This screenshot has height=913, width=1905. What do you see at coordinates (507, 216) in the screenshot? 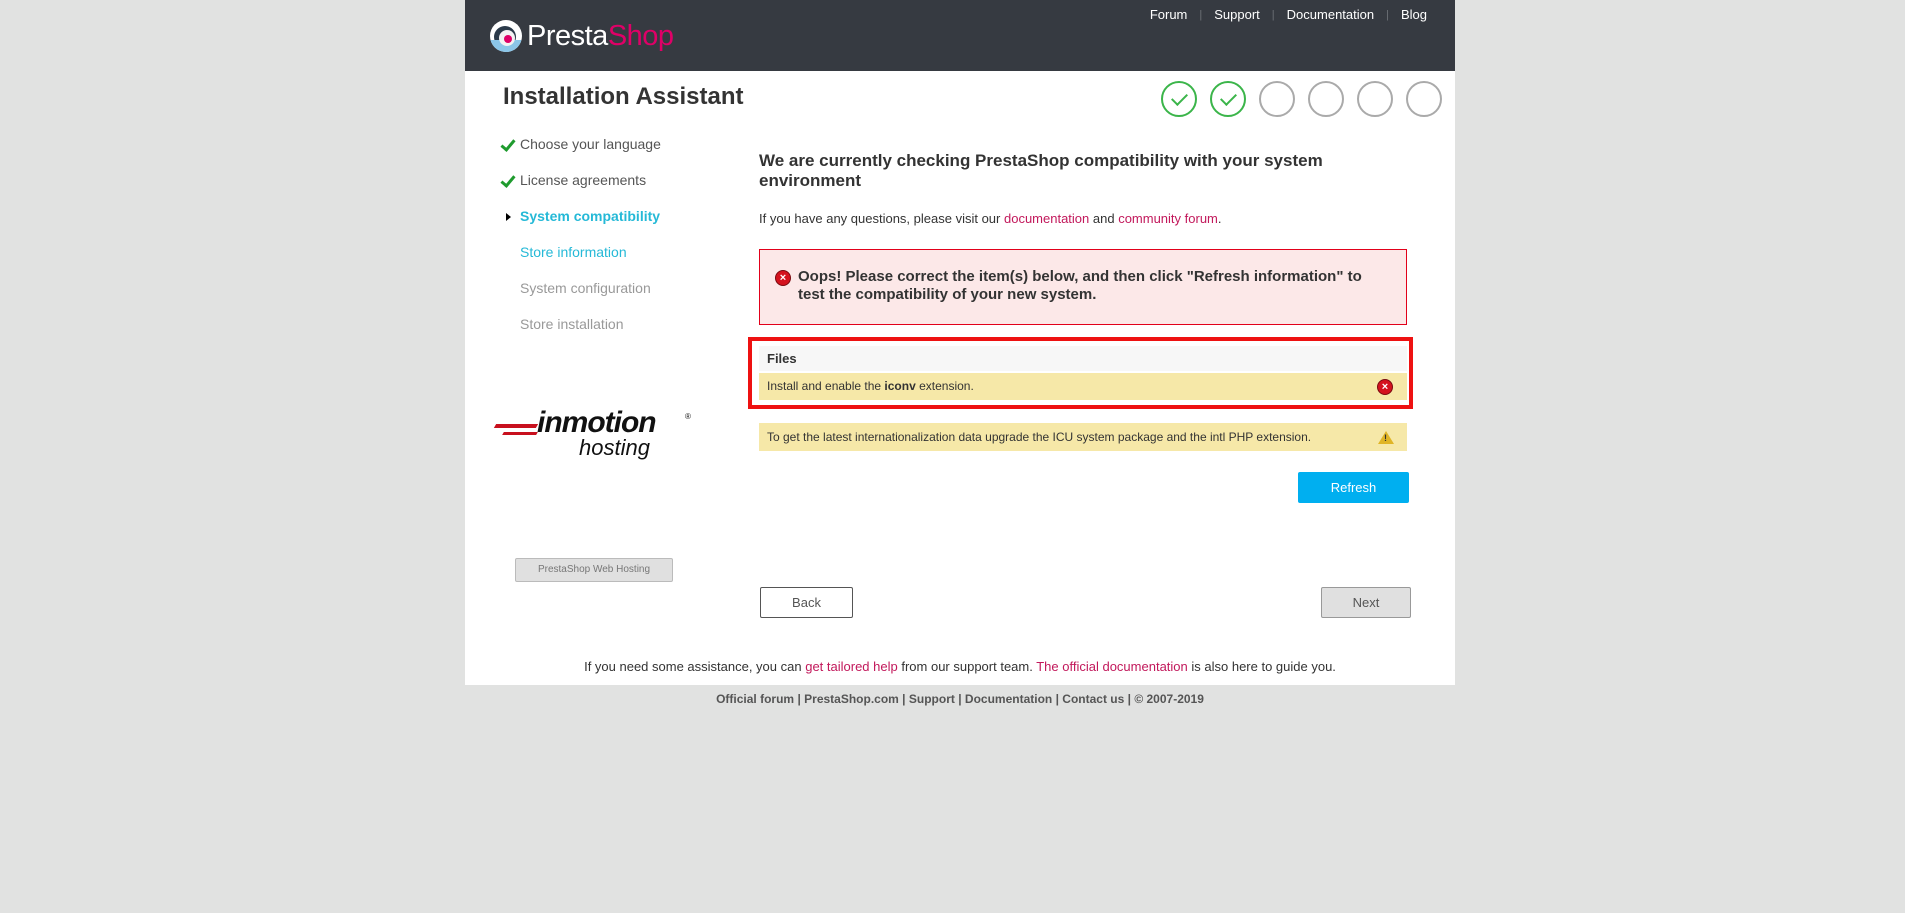
I see `current-step-arrow-icon` at bounding box center [507, 216].